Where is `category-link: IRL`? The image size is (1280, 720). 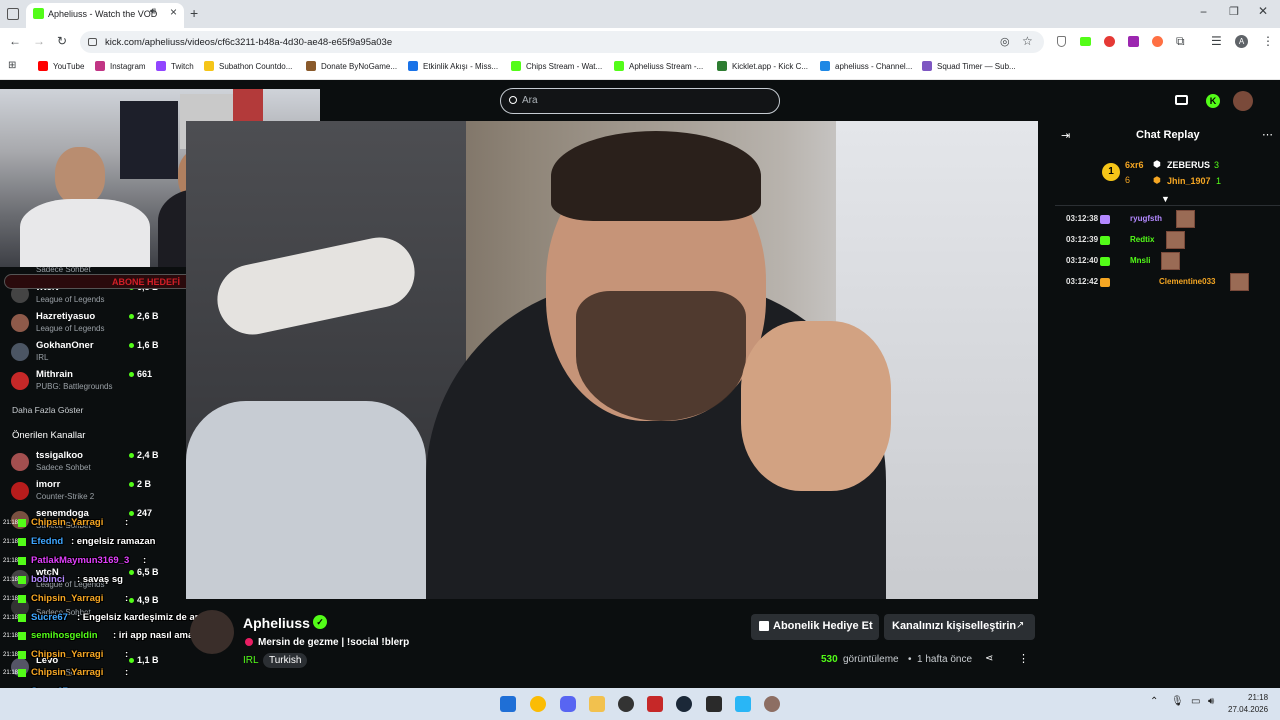
category-link: IRL is located at coordinates (251, 660).